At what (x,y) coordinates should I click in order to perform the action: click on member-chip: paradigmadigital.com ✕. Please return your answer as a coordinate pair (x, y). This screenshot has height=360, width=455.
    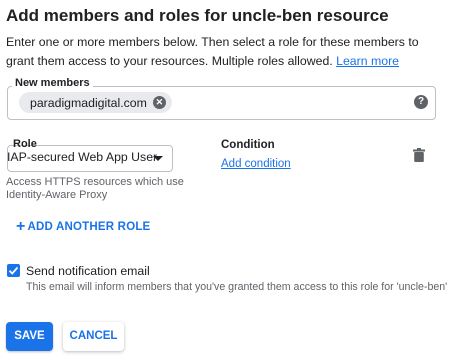
    Looking at the image, I should click on (95, 102).